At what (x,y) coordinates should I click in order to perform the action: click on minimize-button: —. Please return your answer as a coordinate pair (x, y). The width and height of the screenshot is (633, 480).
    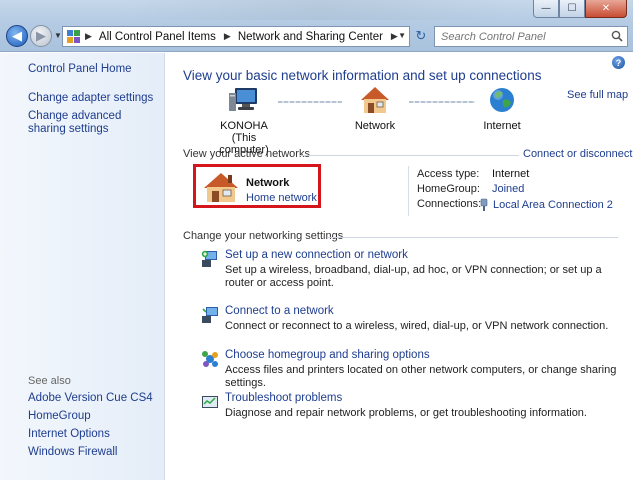
    Looking at the image, I should click on (546, 9).